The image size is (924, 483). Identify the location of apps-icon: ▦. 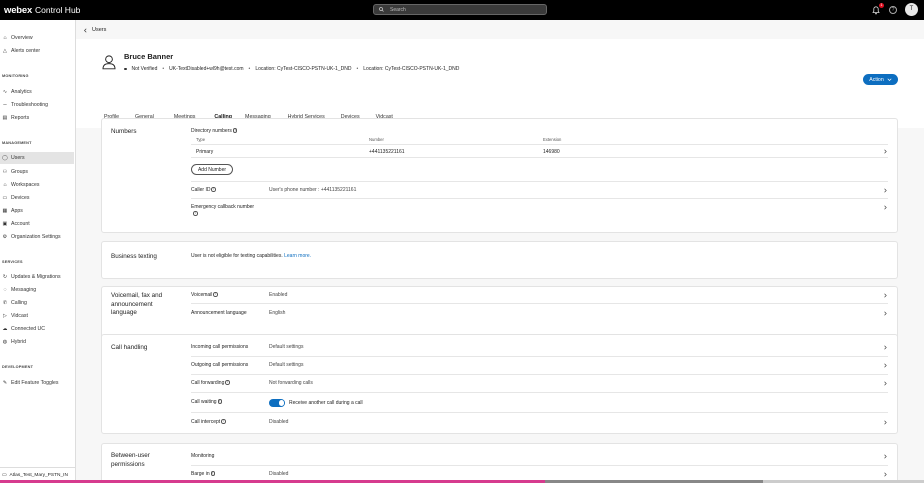
(5, 211).